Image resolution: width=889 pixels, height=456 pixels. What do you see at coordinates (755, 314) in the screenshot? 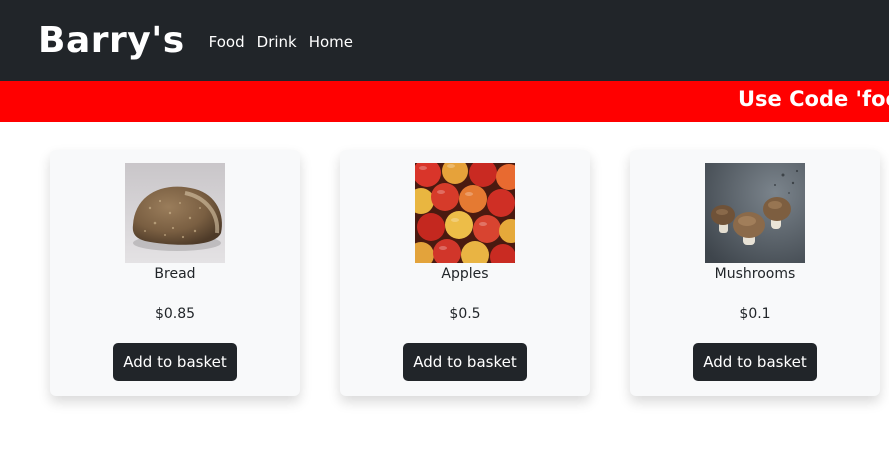
I see `product-price: $0.1` at bounding box center [755, 314].